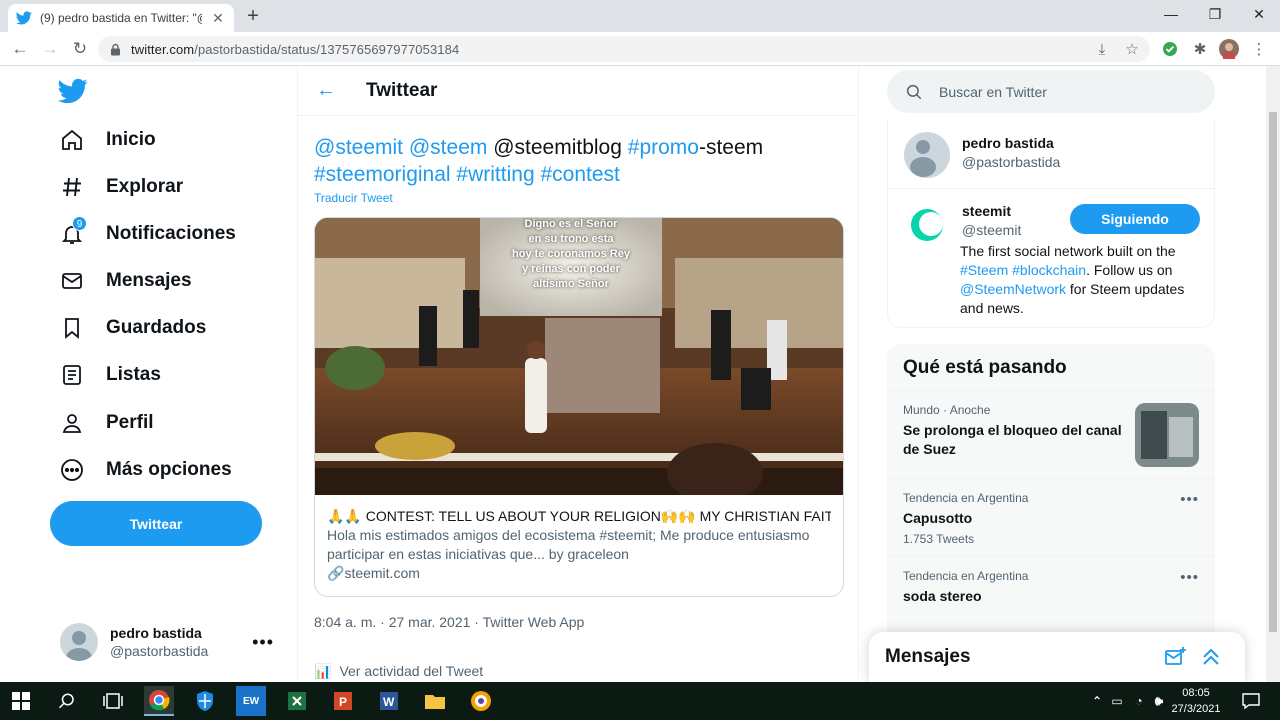 This screenshot has width=1280, height=720. What do you see at coordinates (72, 187) in the screenshot?
I see `hashtag-icon` at bounding box center [72, 187].